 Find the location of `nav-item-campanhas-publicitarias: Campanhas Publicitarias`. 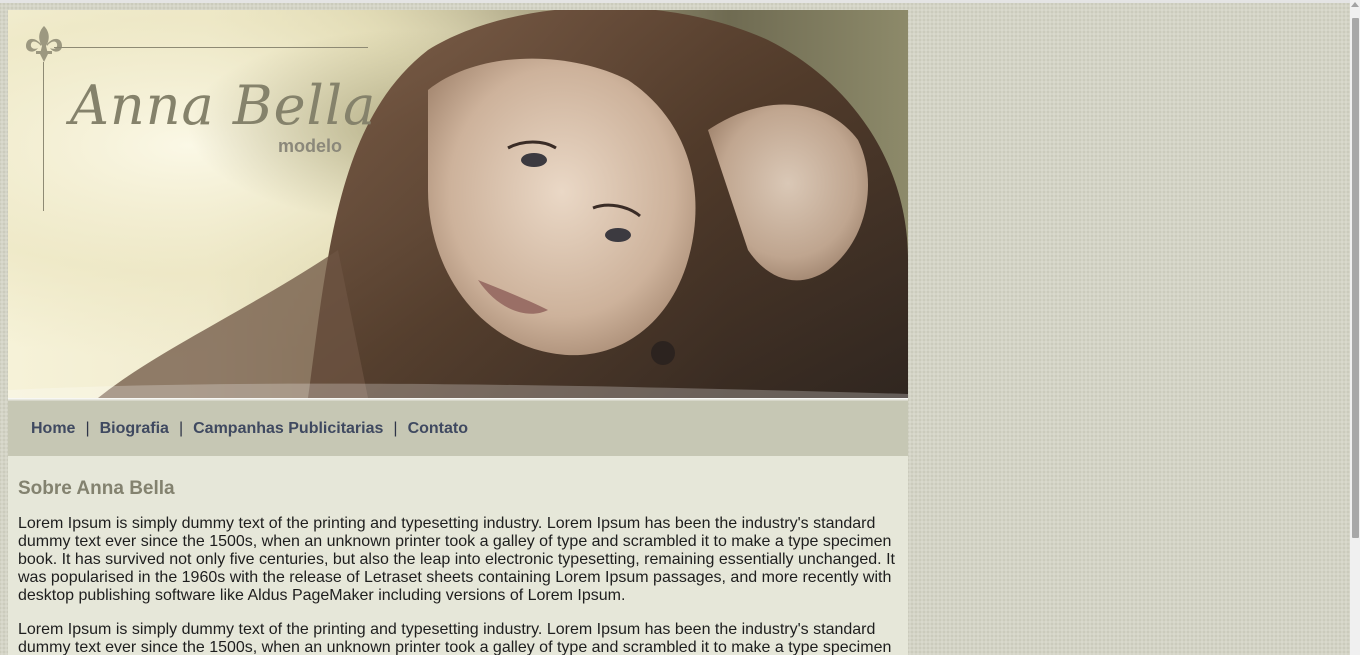

nav-item-campanhas-publicitarias: Campanhas Publicitarias is located at coordinates (288, 429).